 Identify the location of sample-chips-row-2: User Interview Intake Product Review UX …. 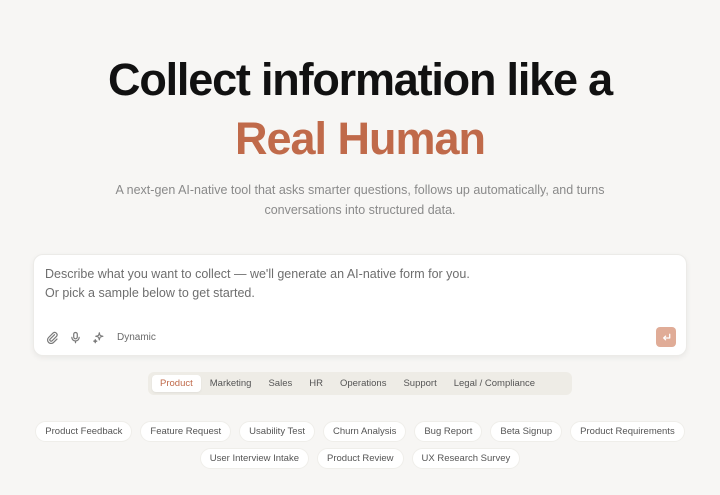
(360, 458).